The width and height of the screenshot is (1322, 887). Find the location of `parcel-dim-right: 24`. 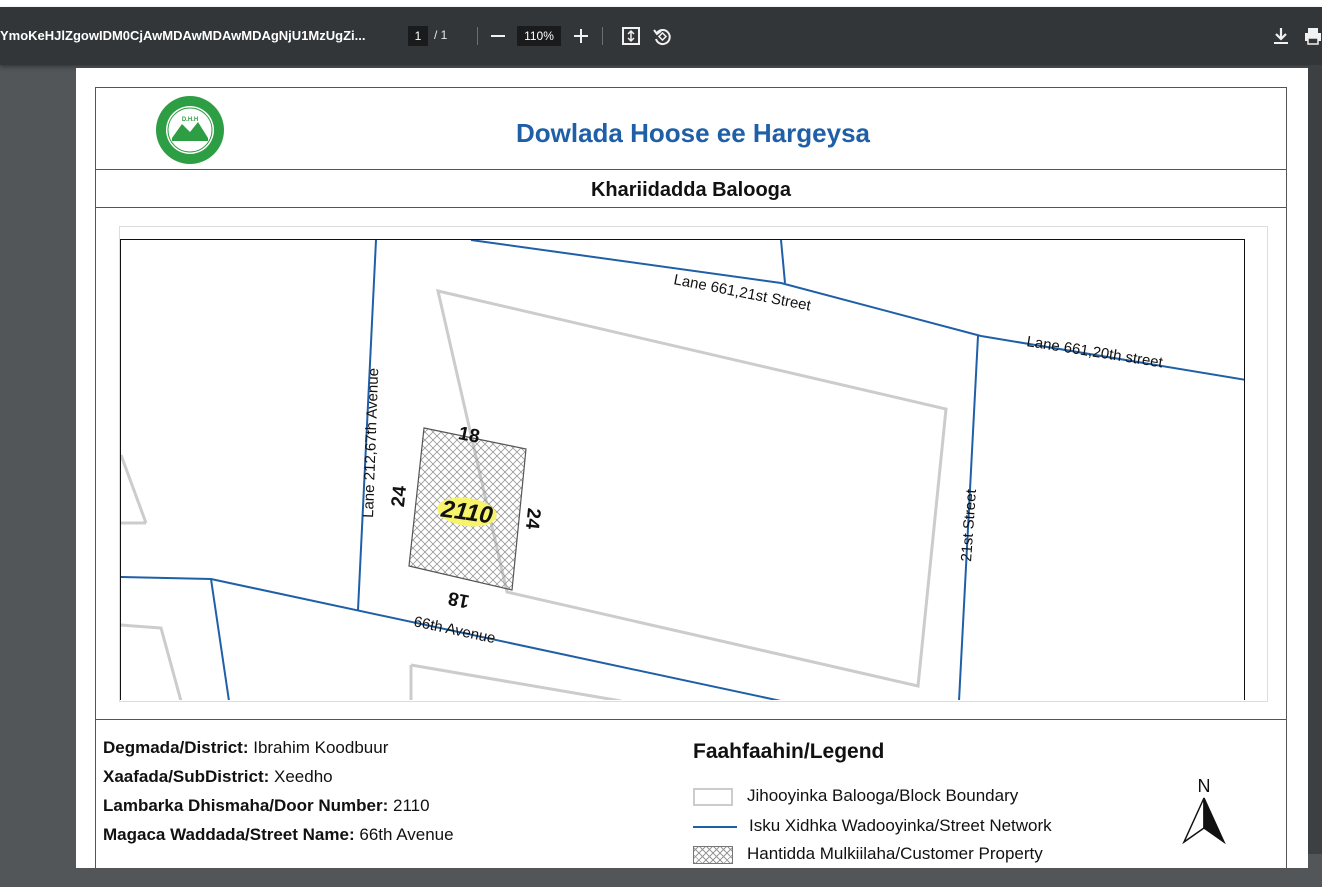

parcel-dim-right: 24 is located at coordinates (532, 519).